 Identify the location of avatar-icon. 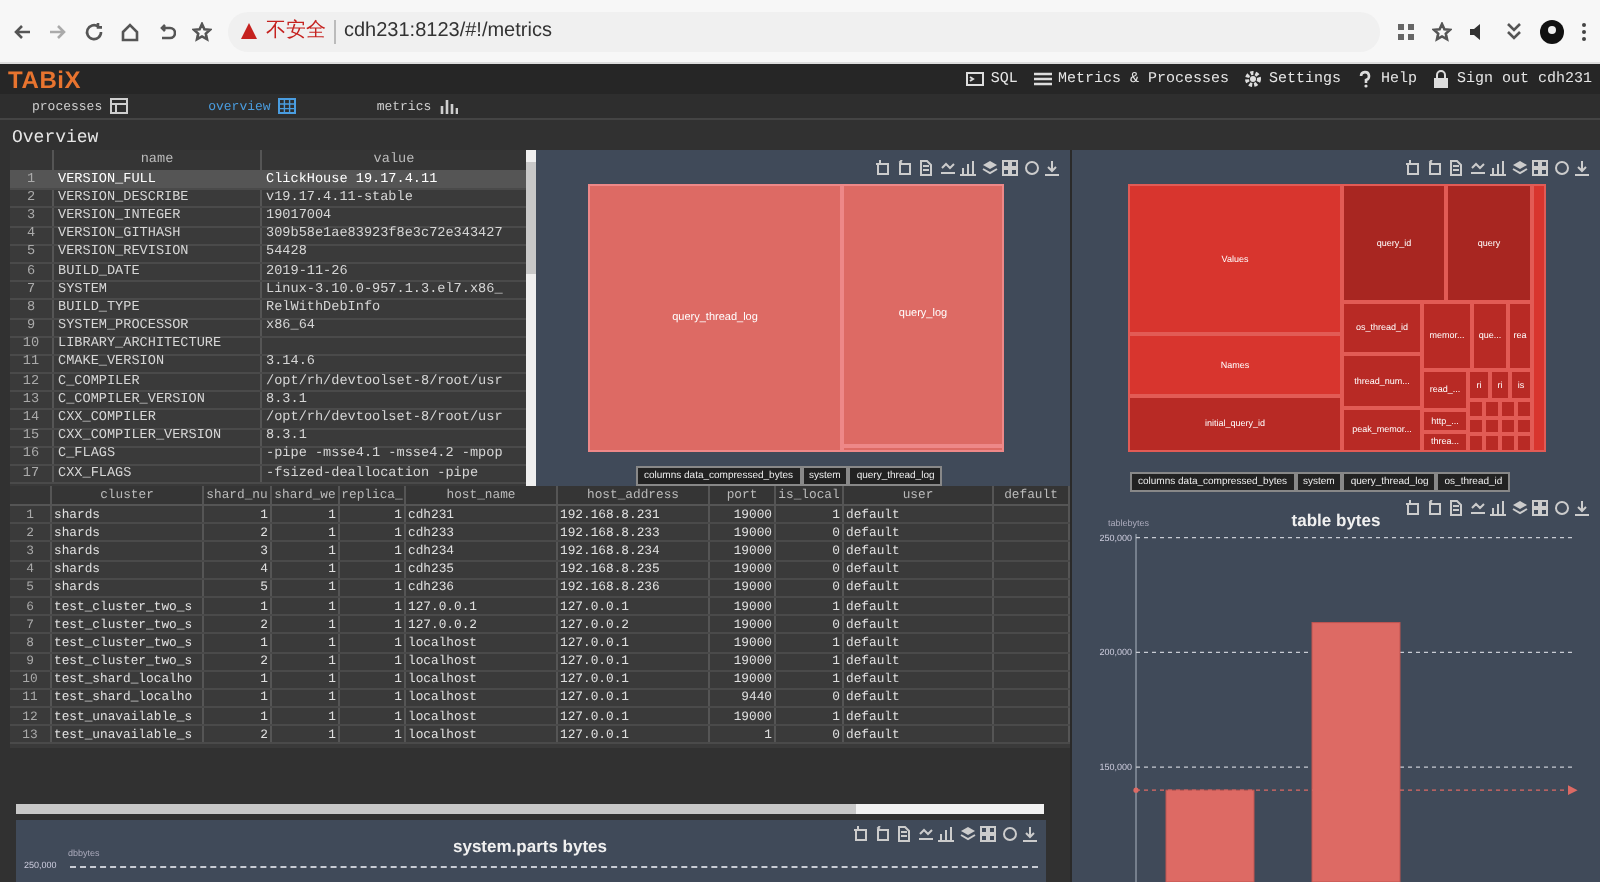
(1552, 31).